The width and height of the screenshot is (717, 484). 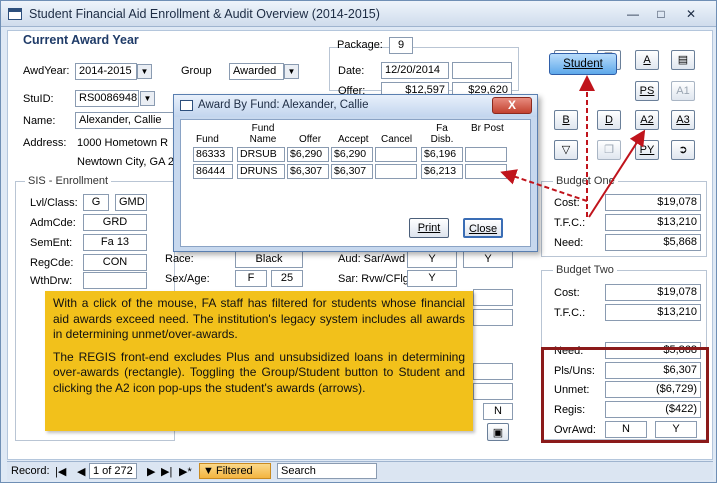 What do you see at coordinates (113, 471) in the screenshot?
I see `record-position: 1 of 272` at bounding box center [113, 471].